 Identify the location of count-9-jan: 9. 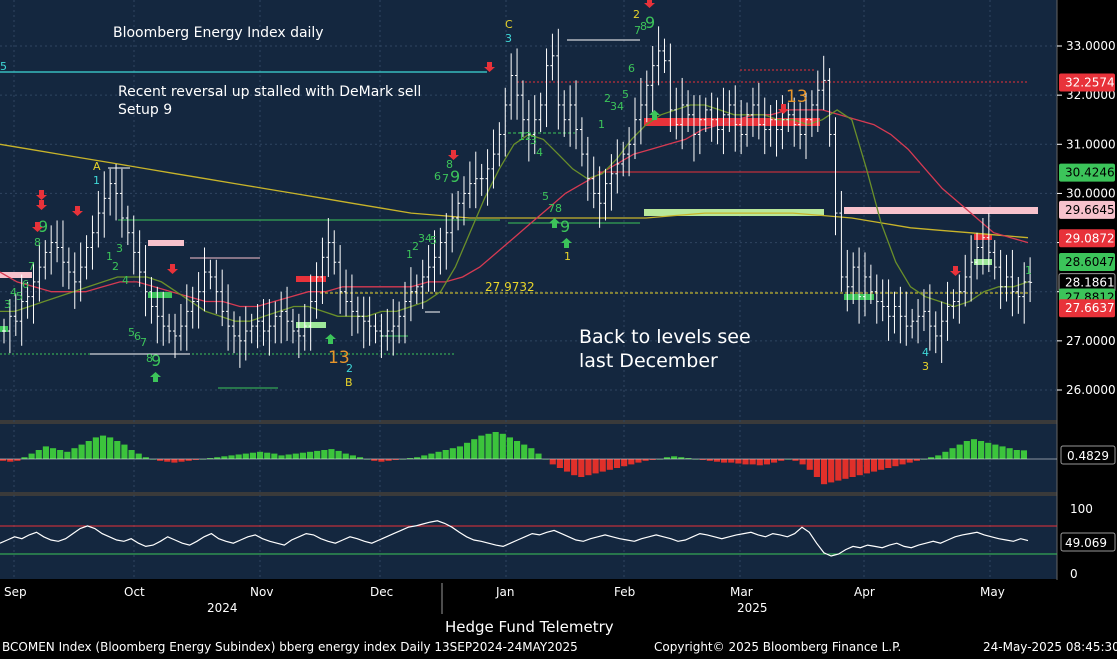
(565, 226).